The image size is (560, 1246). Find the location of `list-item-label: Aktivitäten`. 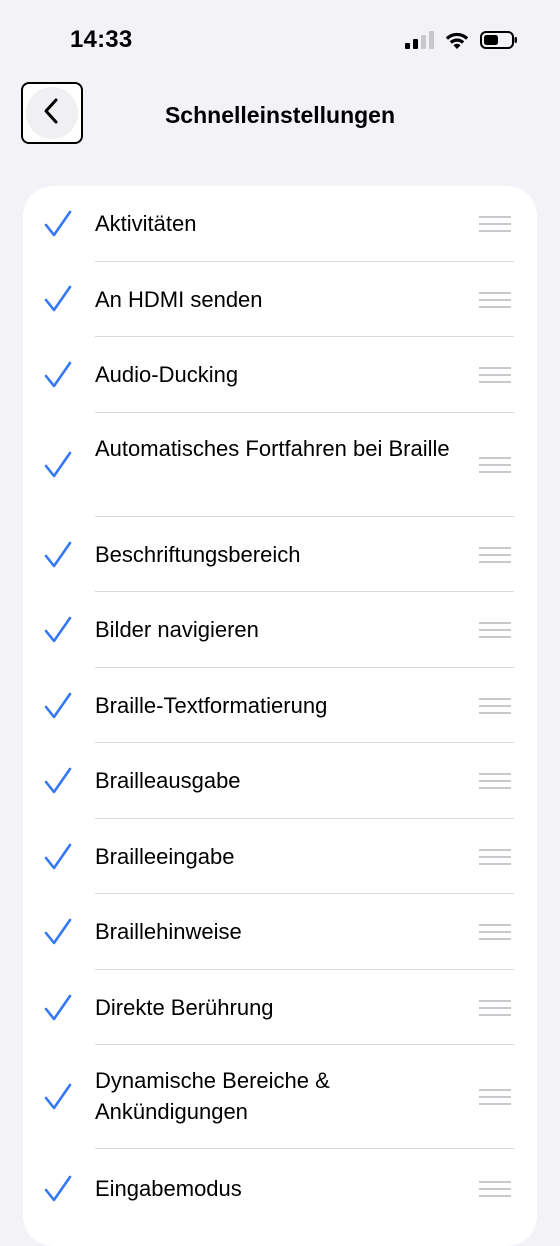

list-item-label: Aktivitäten is located at coordinates (146, 223).